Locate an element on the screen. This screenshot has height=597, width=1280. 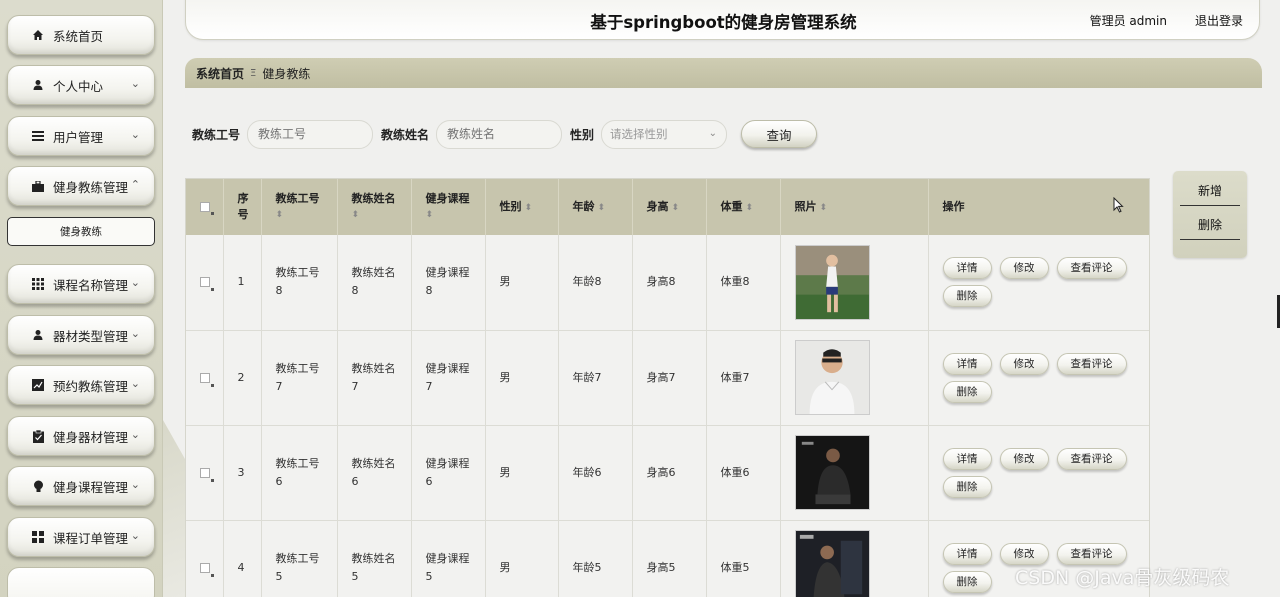
col-height: 身高 ⬍ is located at coordinates (669, 207).